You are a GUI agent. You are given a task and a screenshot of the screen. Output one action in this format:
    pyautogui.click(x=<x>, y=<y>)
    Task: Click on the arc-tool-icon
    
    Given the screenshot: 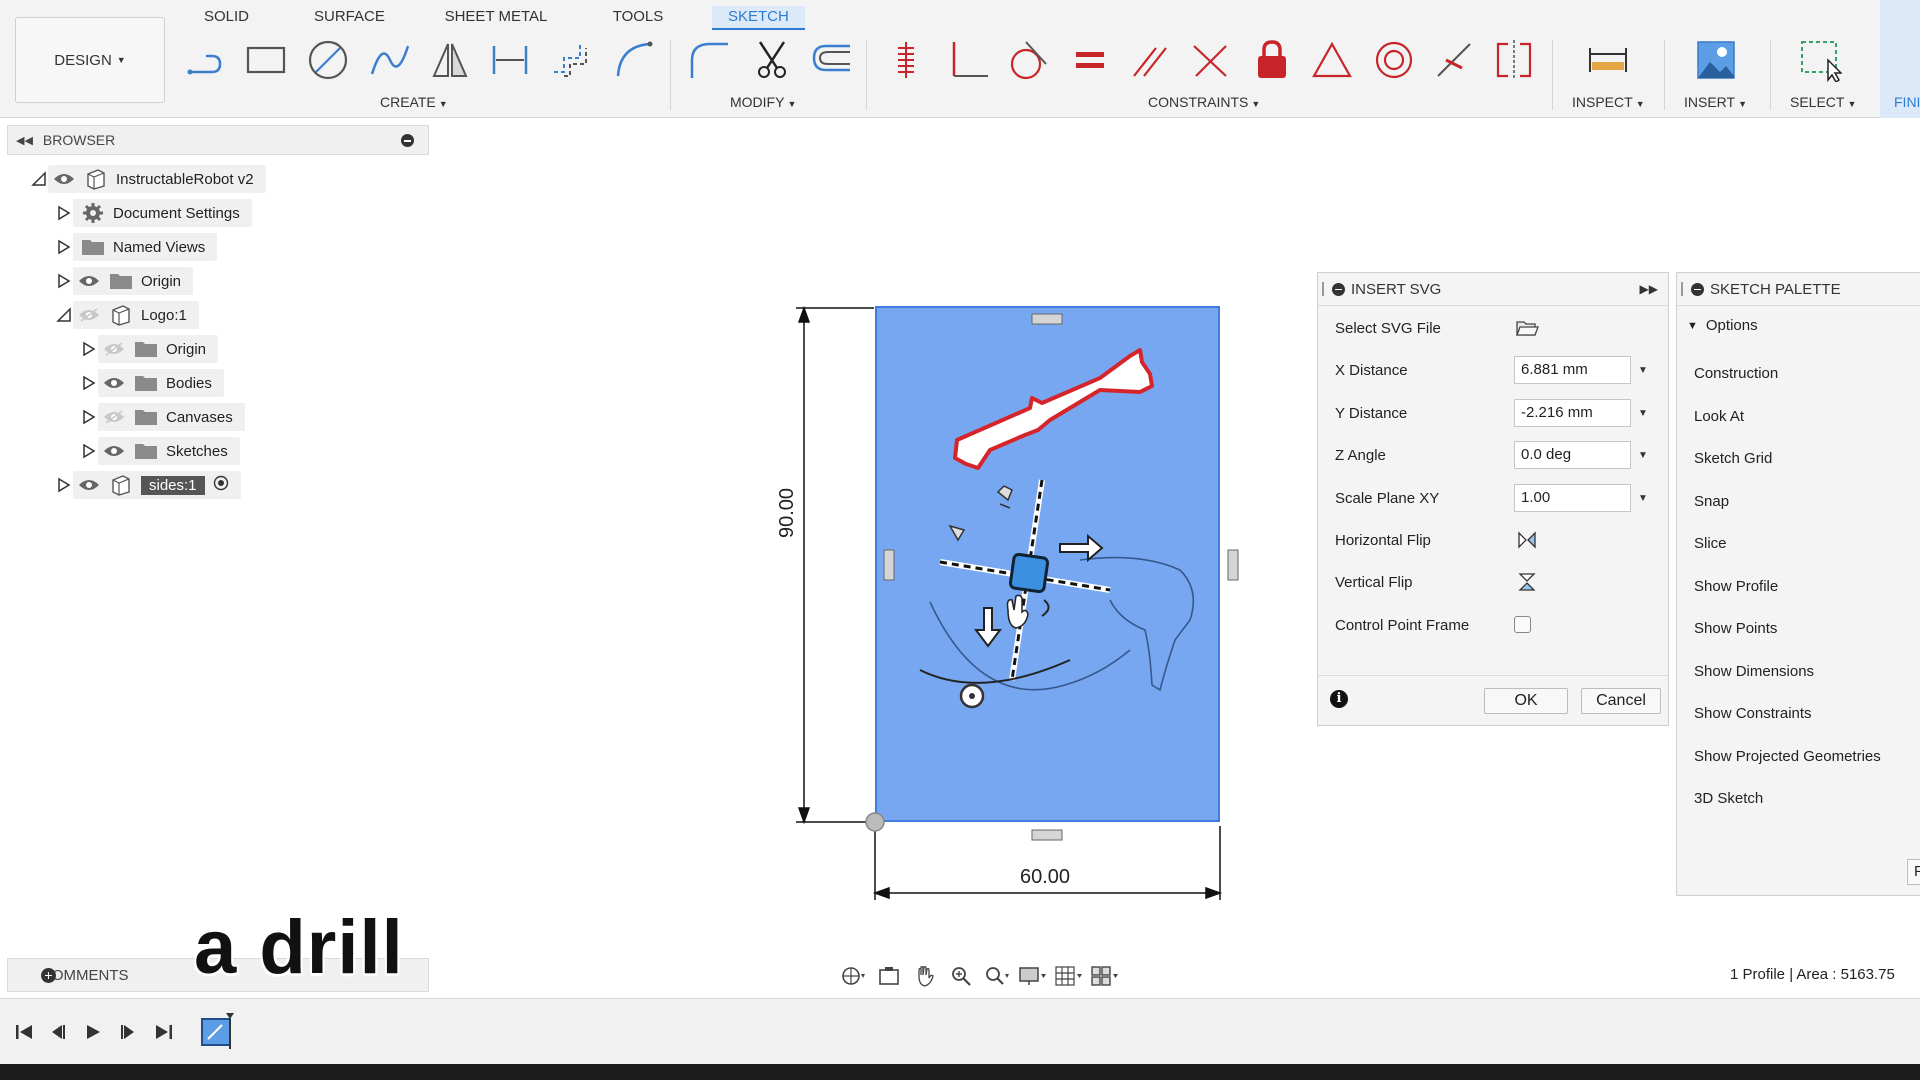 What is the action you would take?
    pyautogui.click(x=634, y=60)
    